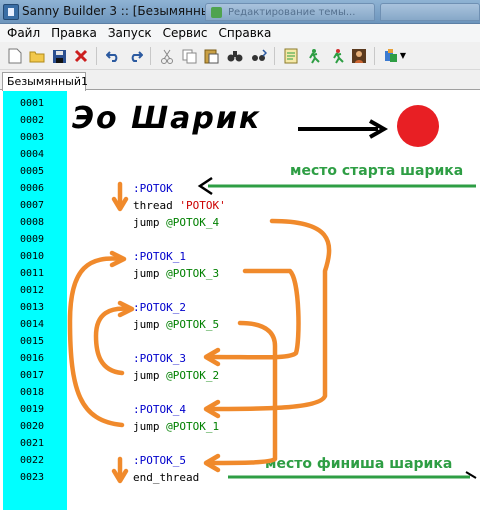 The width and height of the screenshot is (480, 510). What do you see at coordinates (336, 186) in the screenshot?
I see `green-start-arrow` at bounding box center [336, 186].